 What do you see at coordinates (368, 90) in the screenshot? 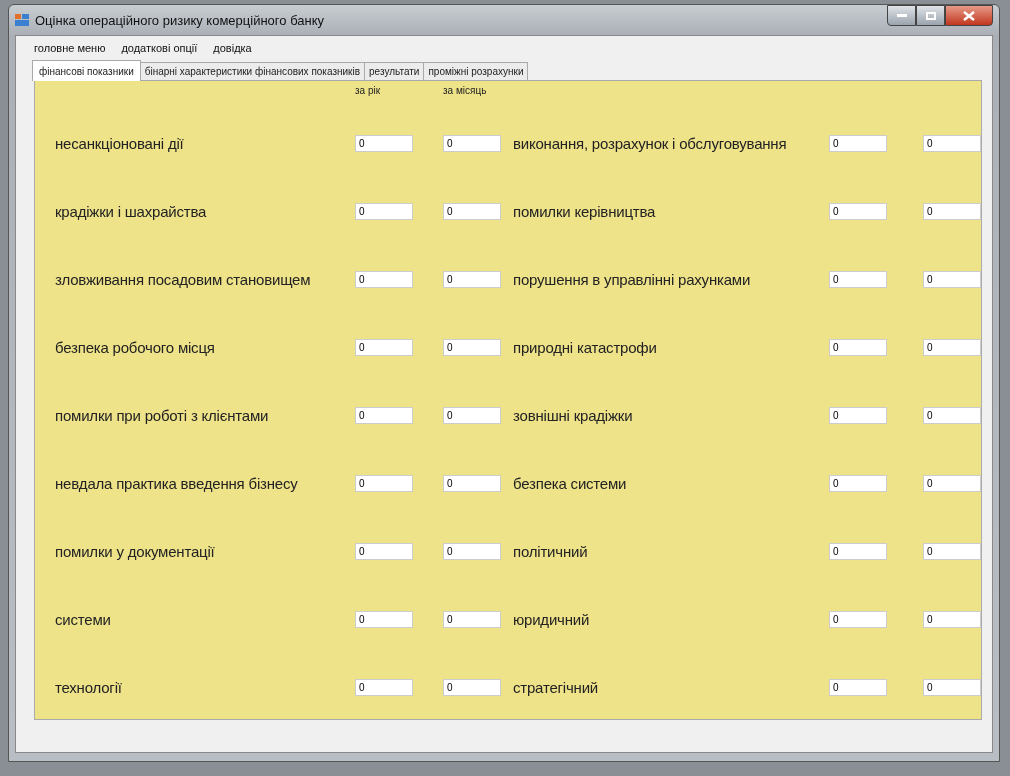
I see `column-header: за рік` at bounding box center [368, 90].